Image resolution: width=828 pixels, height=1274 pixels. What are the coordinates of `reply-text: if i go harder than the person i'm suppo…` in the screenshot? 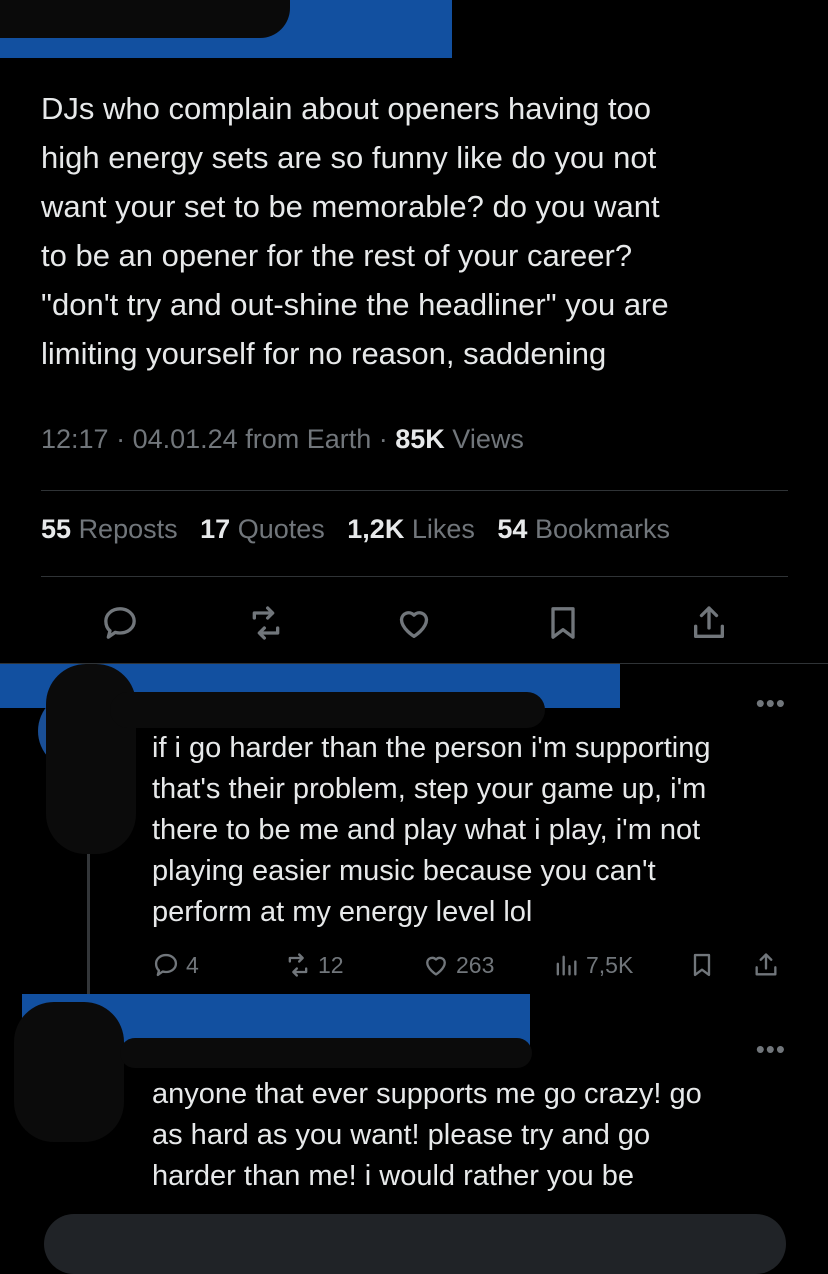 It's located at (431, 830).